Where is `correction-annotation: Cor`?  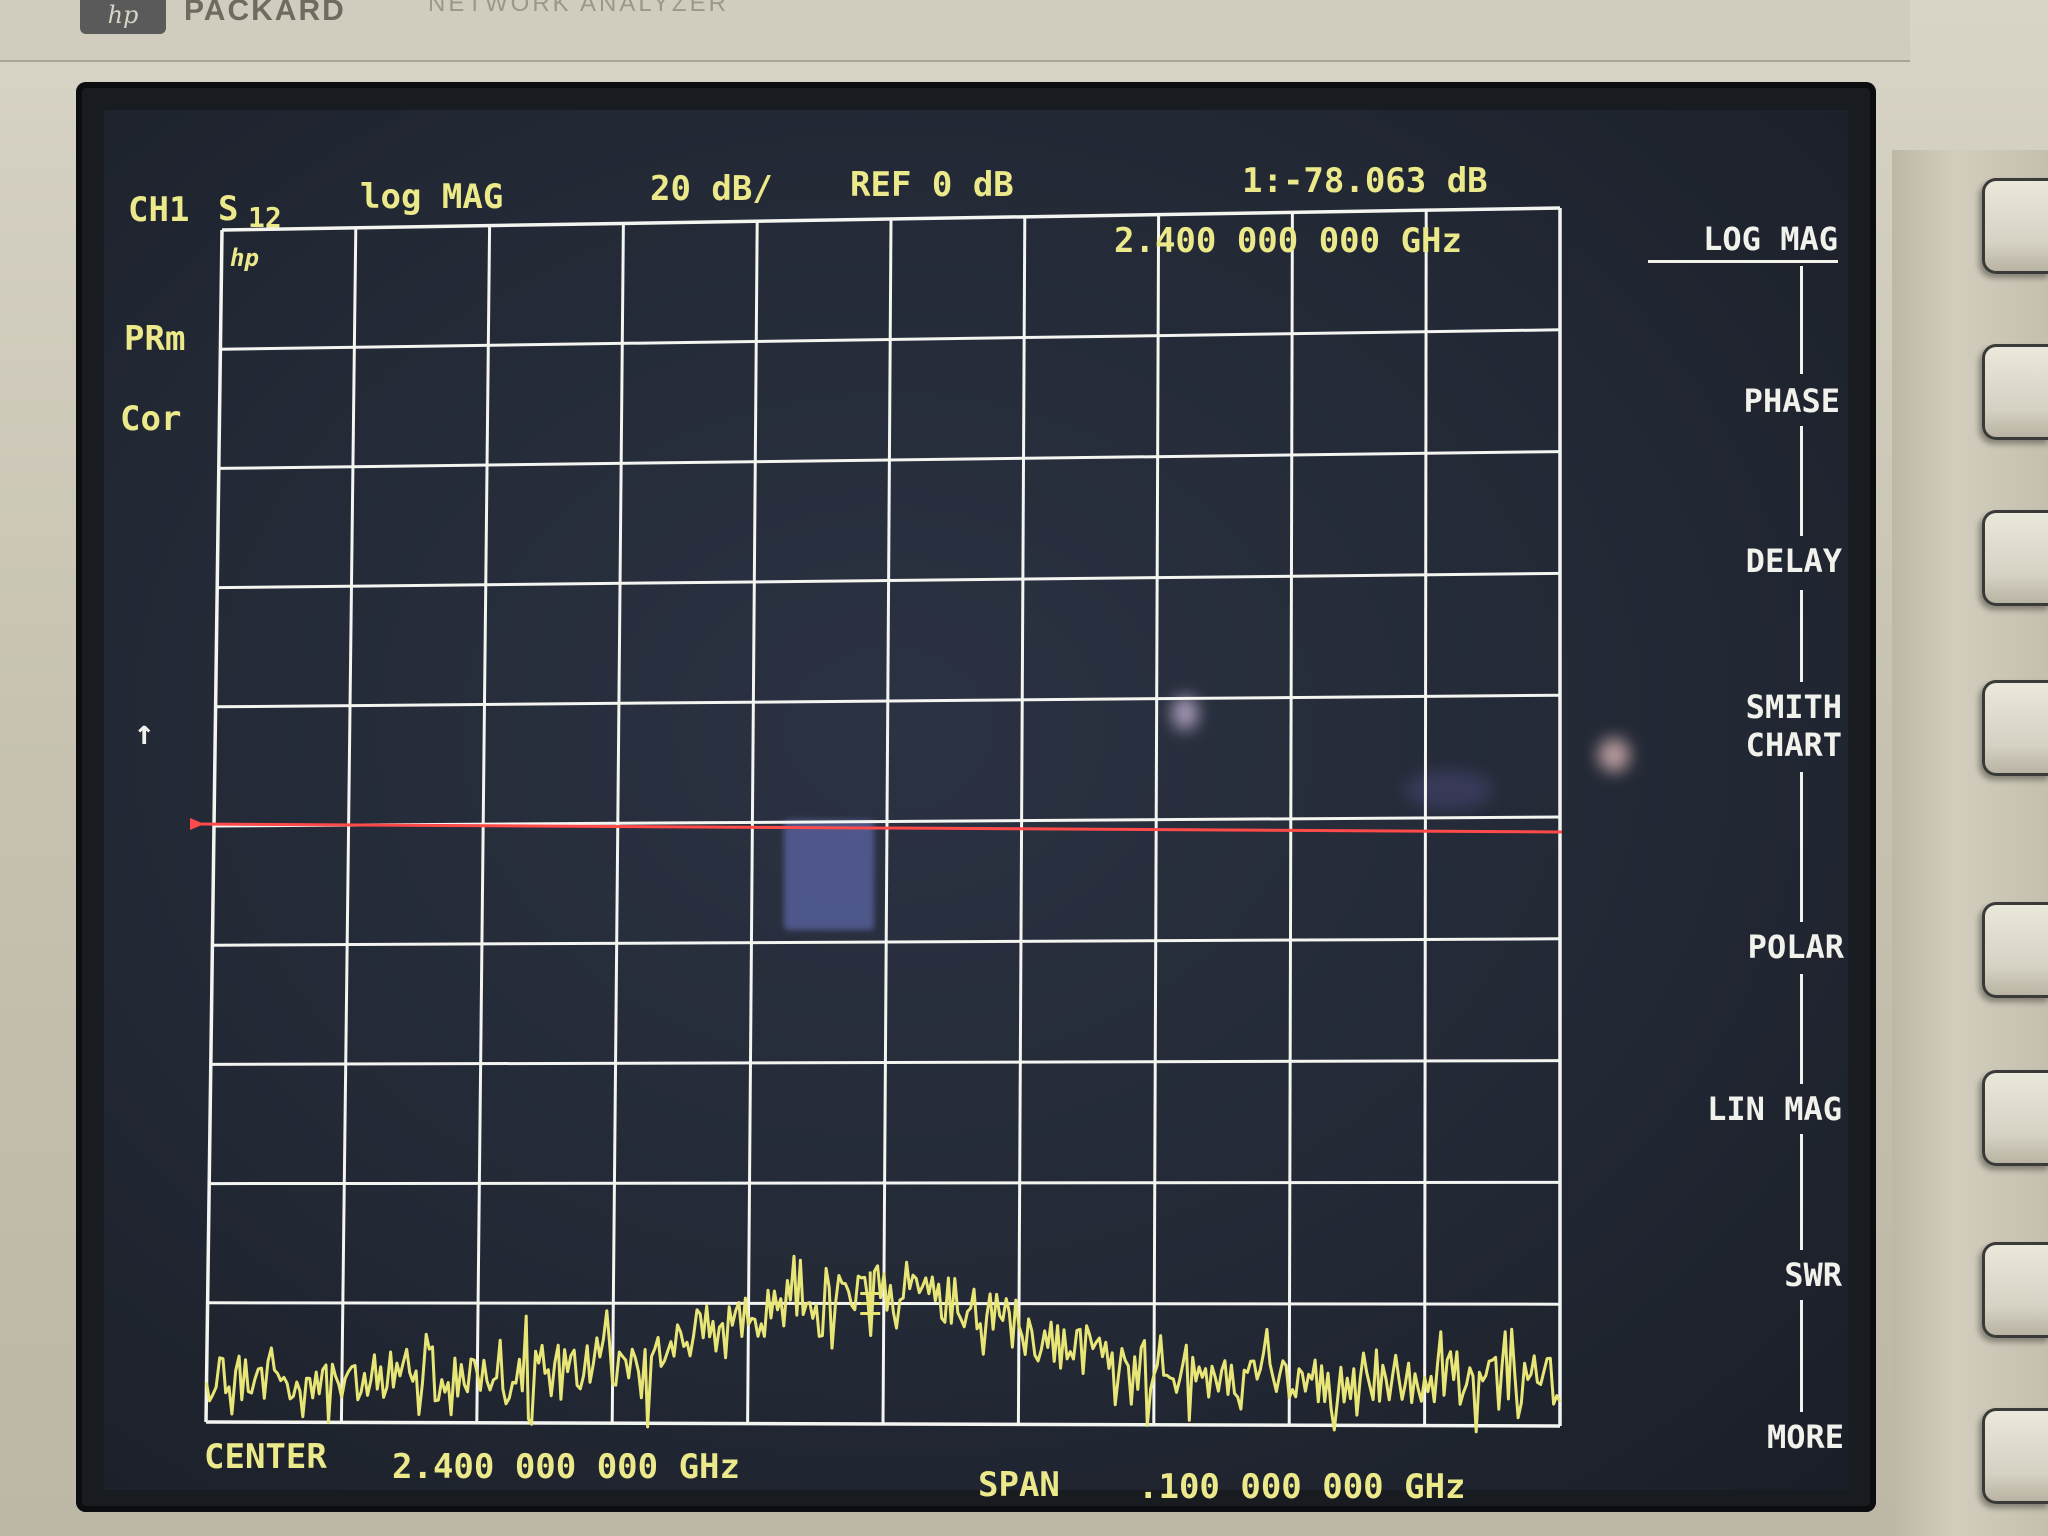
correction-annotation: Cor is located at coordinates (151, 419).